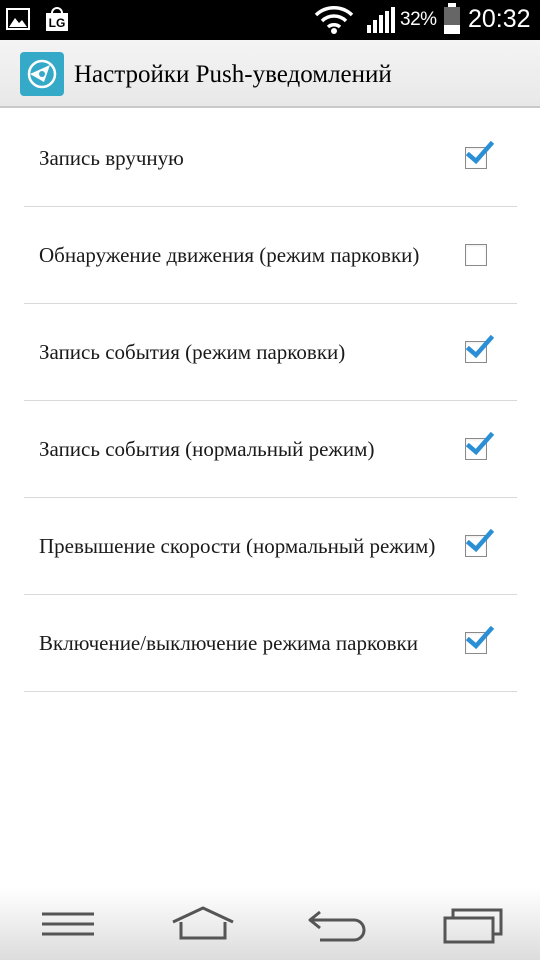  Describe the element at coordinates (270, 924) in the screenshot. I see `nav-bar` at that location.